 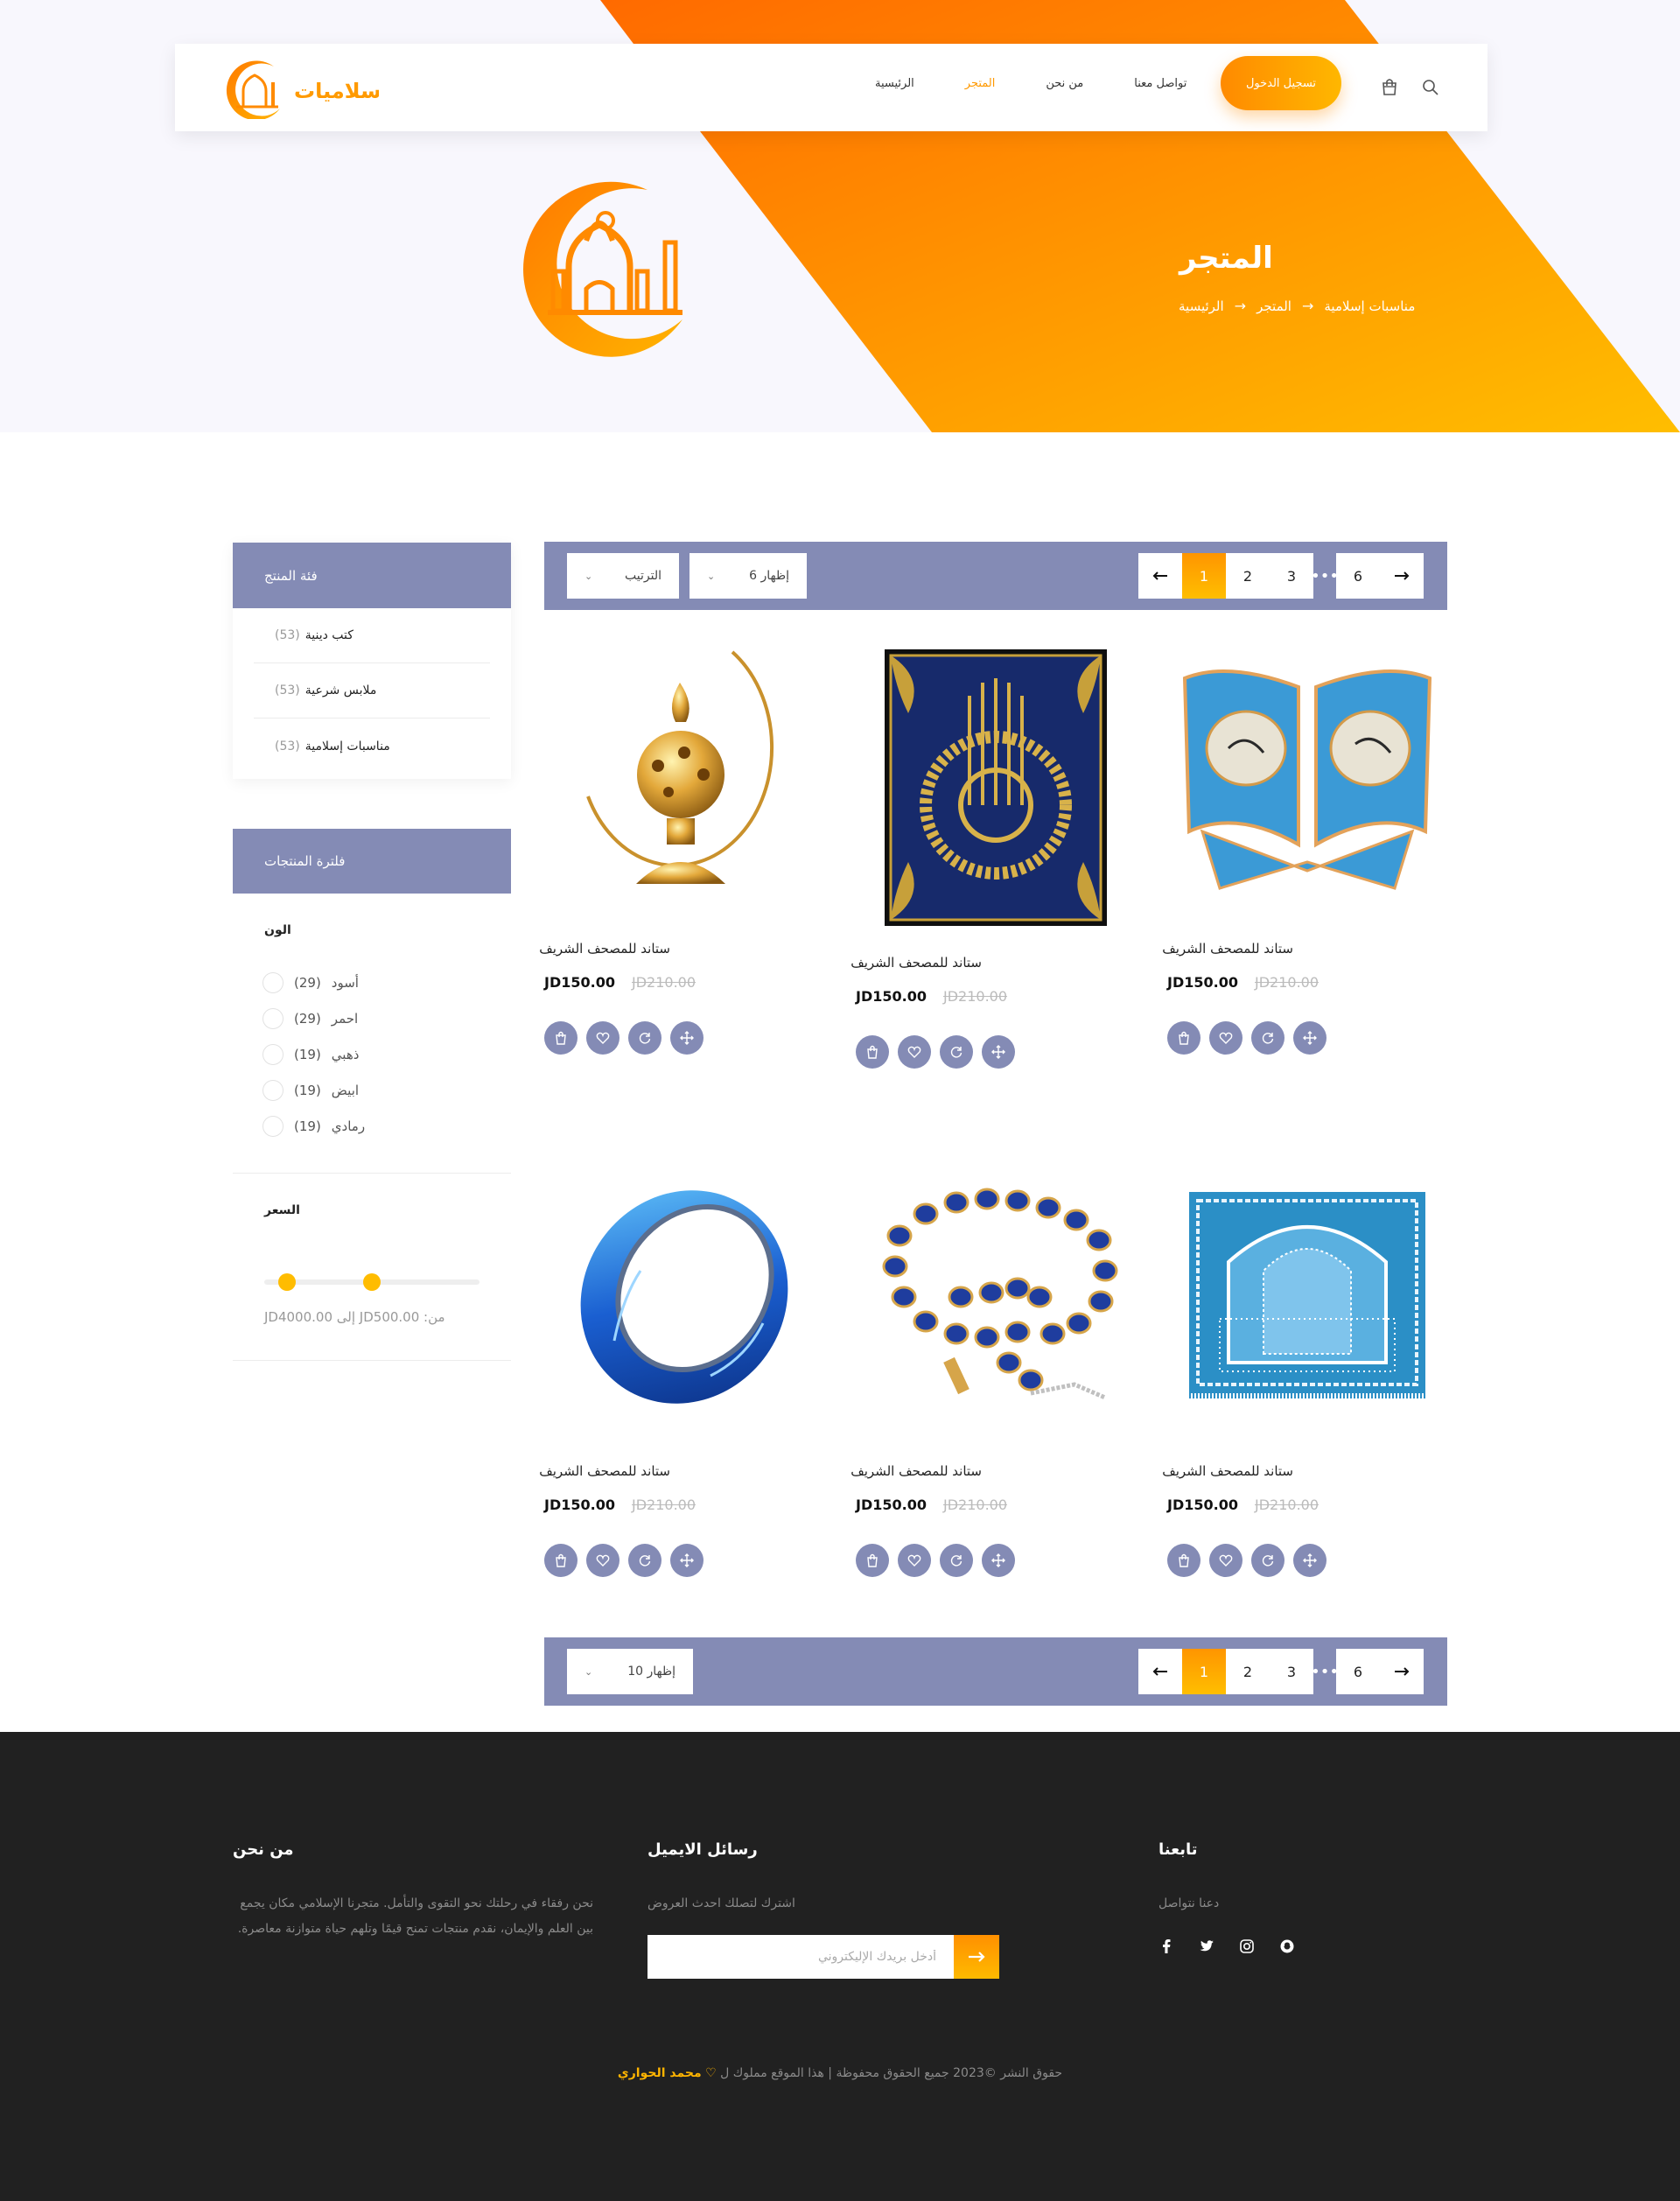 I want to click on product-image-incense-burner, so click(x=684, y=774).